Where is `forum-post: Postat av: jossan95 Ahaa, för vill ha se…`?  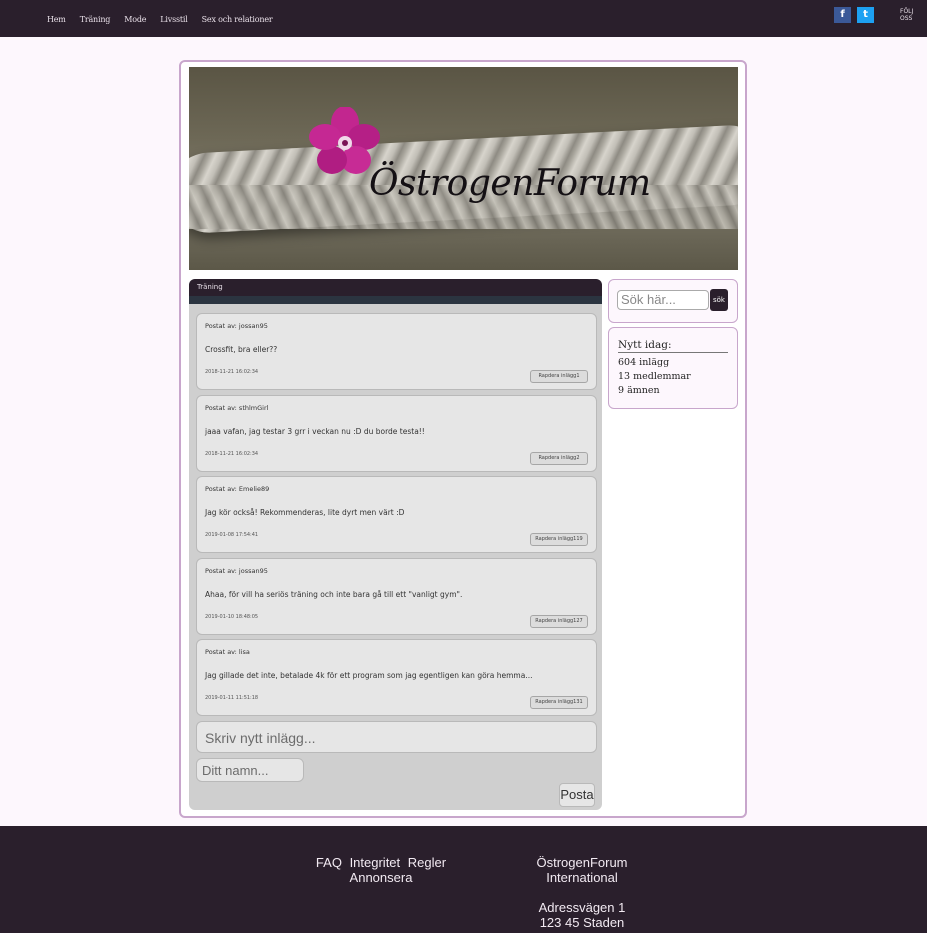 forum-post: Postat av: jossan95 Ahaa, för vill ha se… is located at coordinates (396, 596).